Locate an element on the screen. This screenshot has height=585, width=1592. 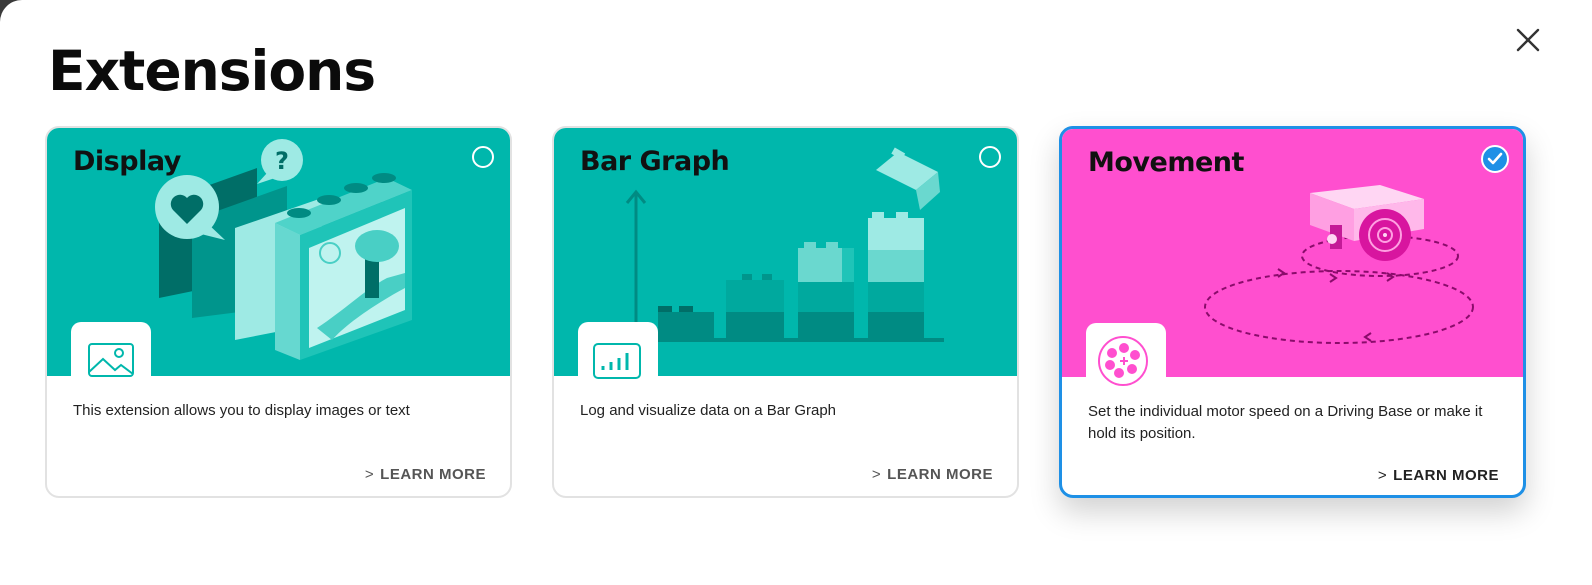
card-description: Log and visualize data on a Bar Graph is located at coordinates (708, 410).